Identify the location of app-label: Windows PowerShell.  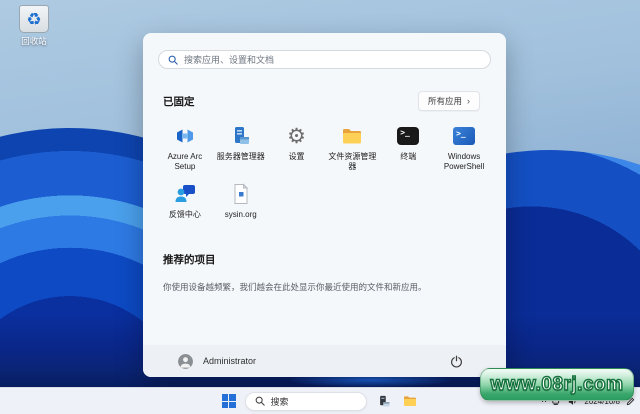
(464, 161).